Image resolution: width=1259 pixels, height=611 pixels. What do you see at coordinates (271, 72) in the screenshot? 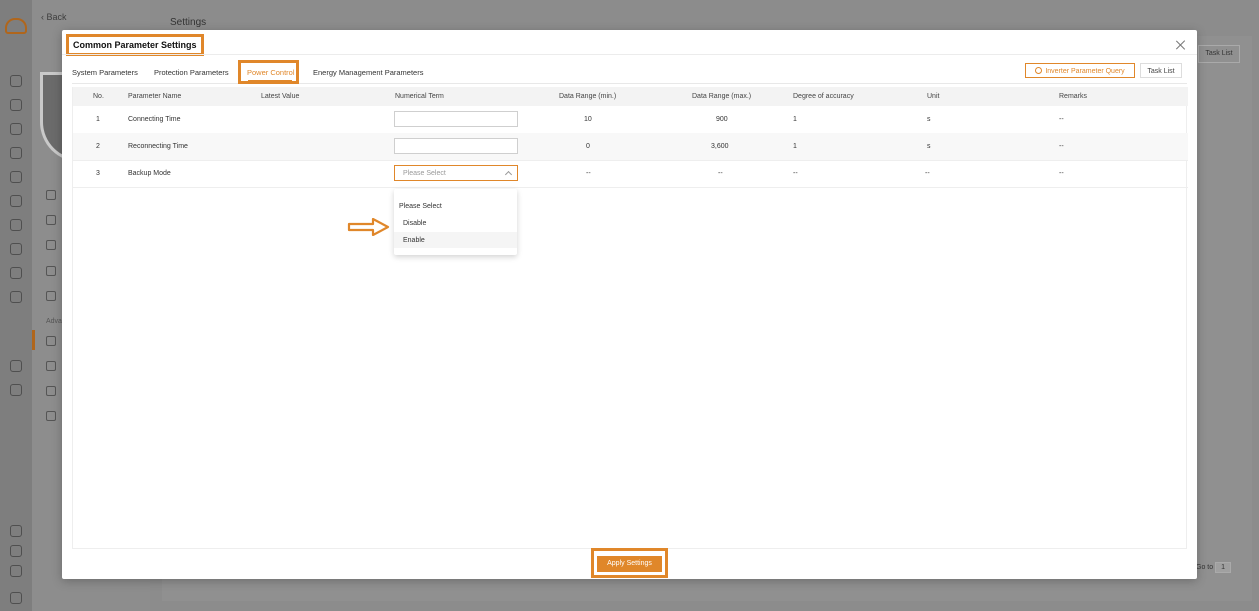
I see `tab-power-control: Power Control` at bounding box center [271, 72].